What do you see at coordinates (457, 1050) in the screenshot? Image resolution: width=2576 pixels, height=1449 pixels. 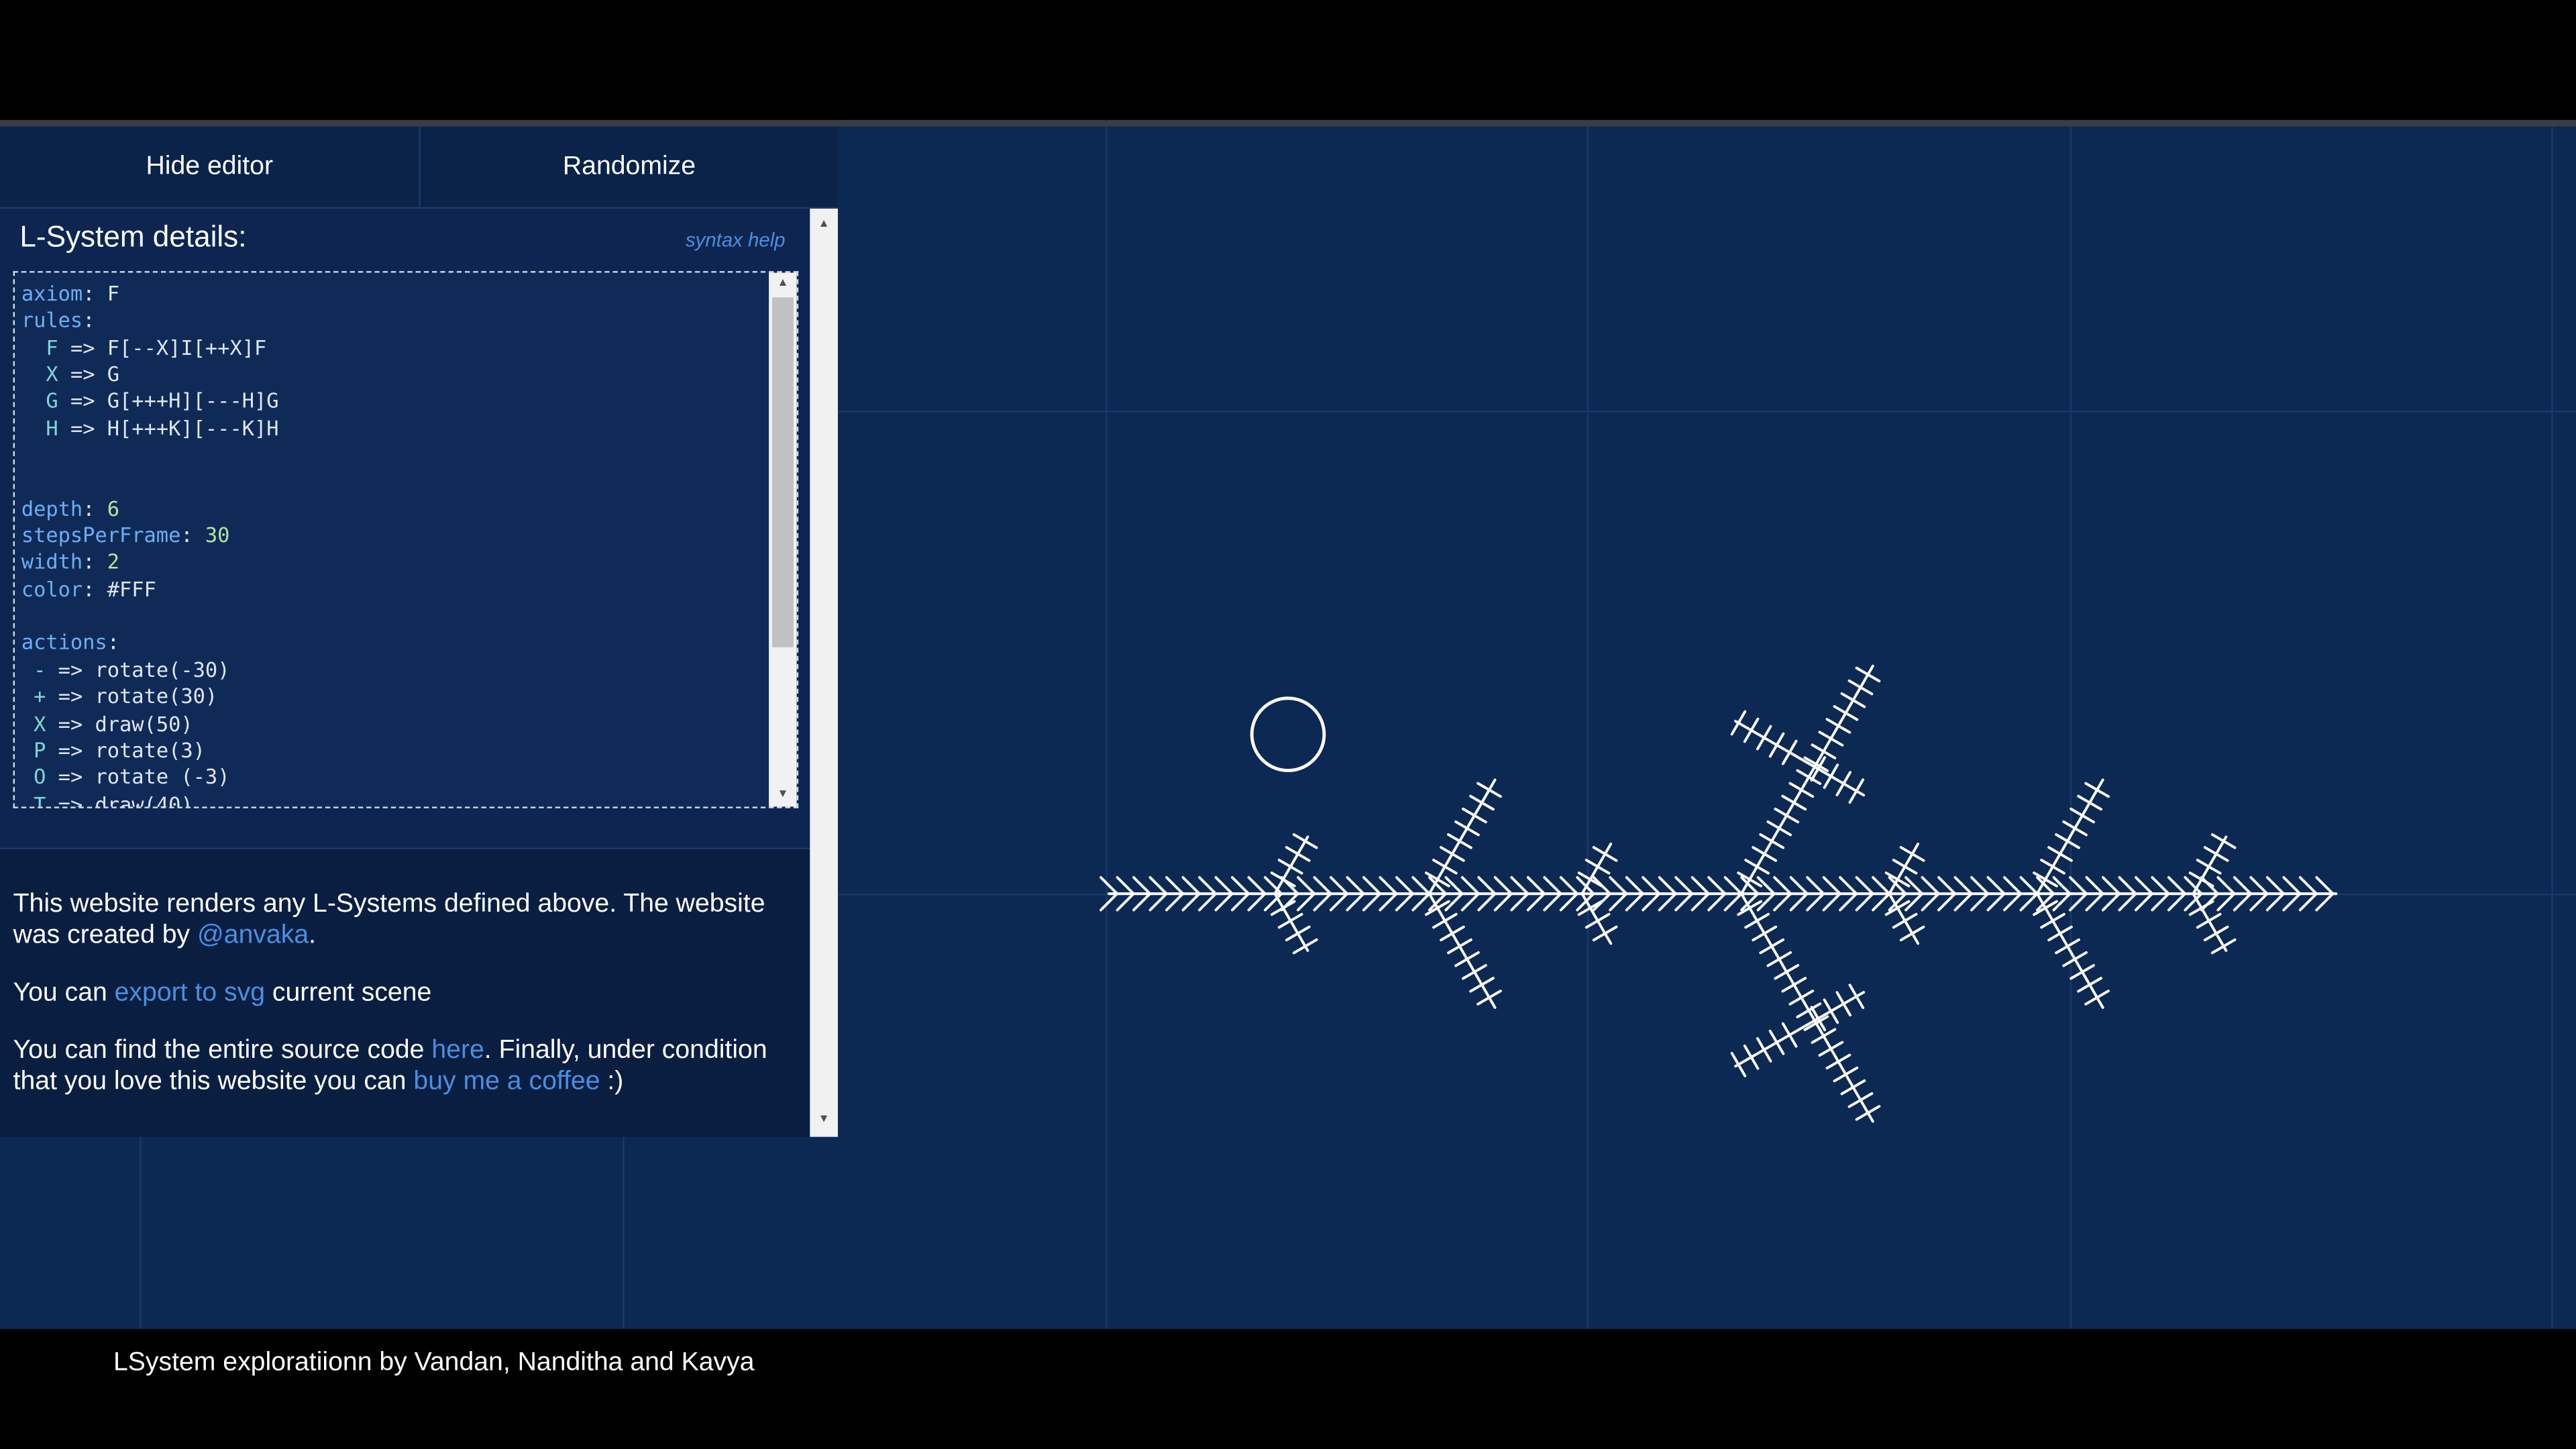 I see `source-code-link: here` at bounding box center [457, 1050].